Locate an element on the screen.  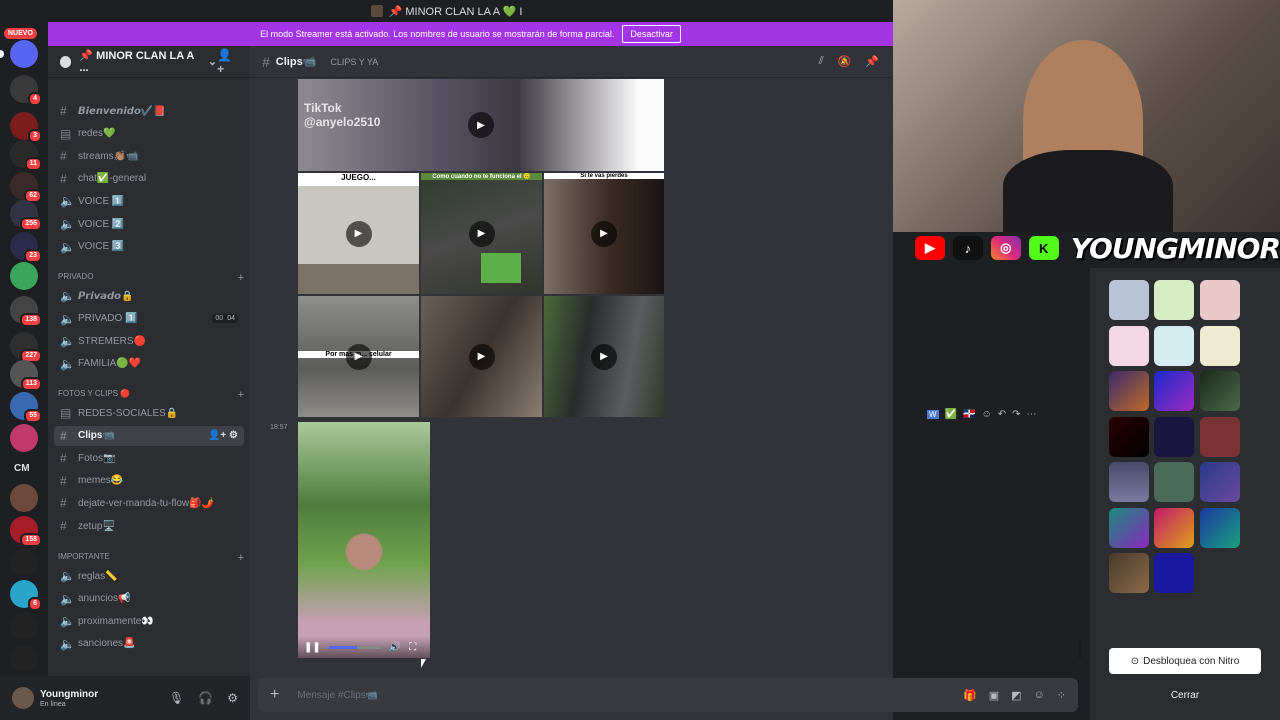
channel-item: 🔈 sanciones🚨 is located at coordinates (149, 644).